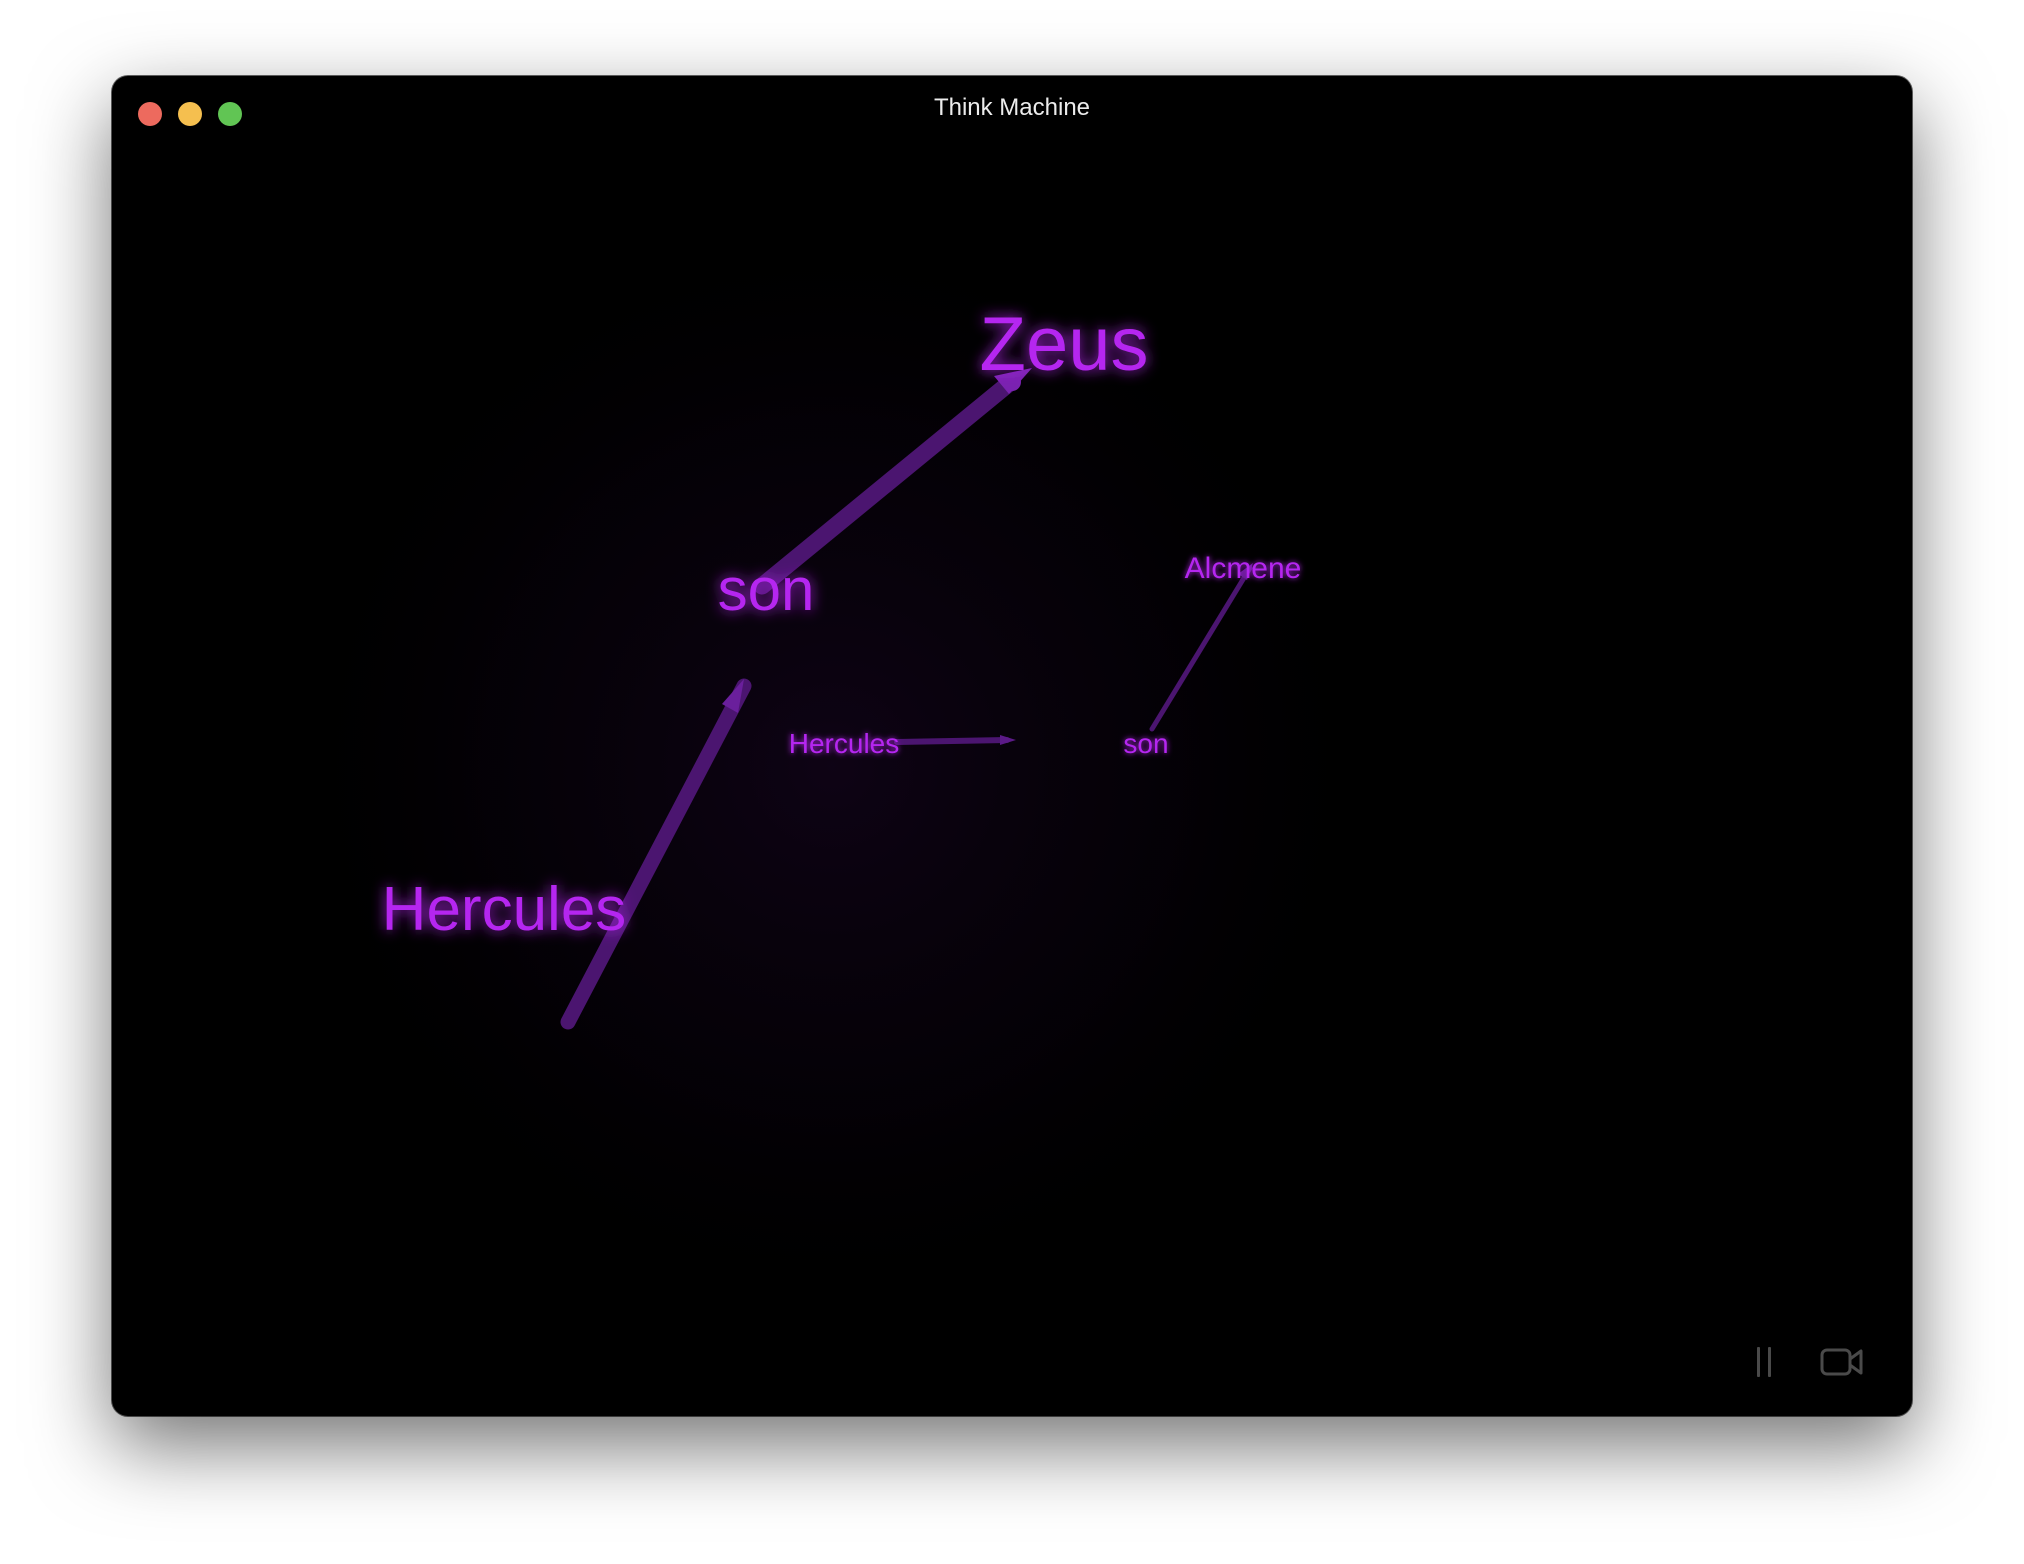  What do you see at coordinates (766, 589) in the screenshot?
I see `node-son-large: son` at bounding box center [766, 589].